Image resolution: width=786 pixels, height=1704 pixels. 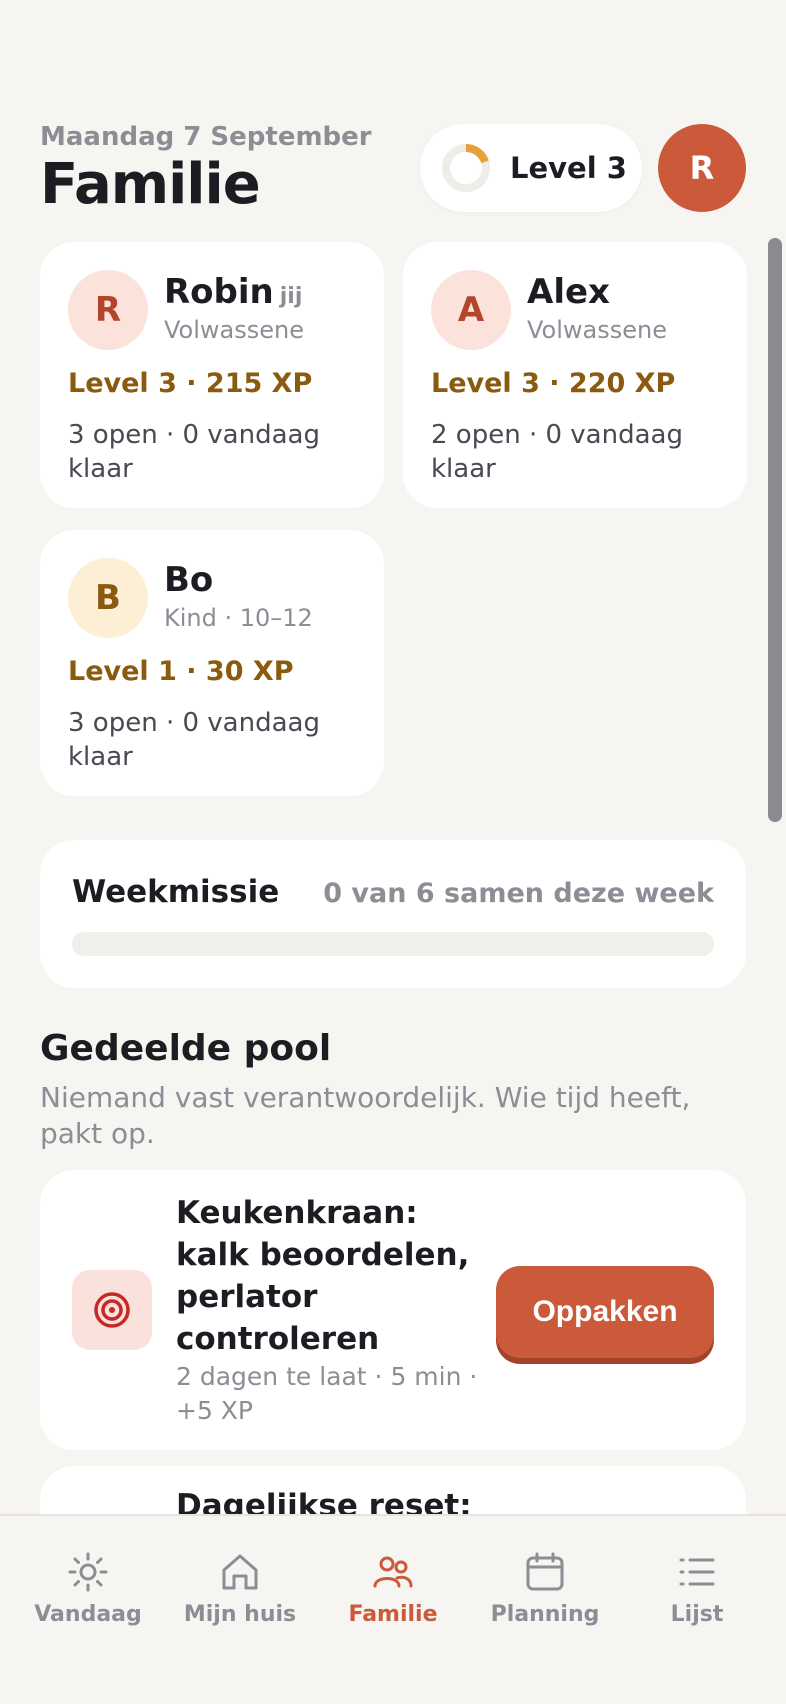 What do you see at coordinates (150, 184) in the screenshot?
I see `page-title: Familie` at bounding box center [150, 184].